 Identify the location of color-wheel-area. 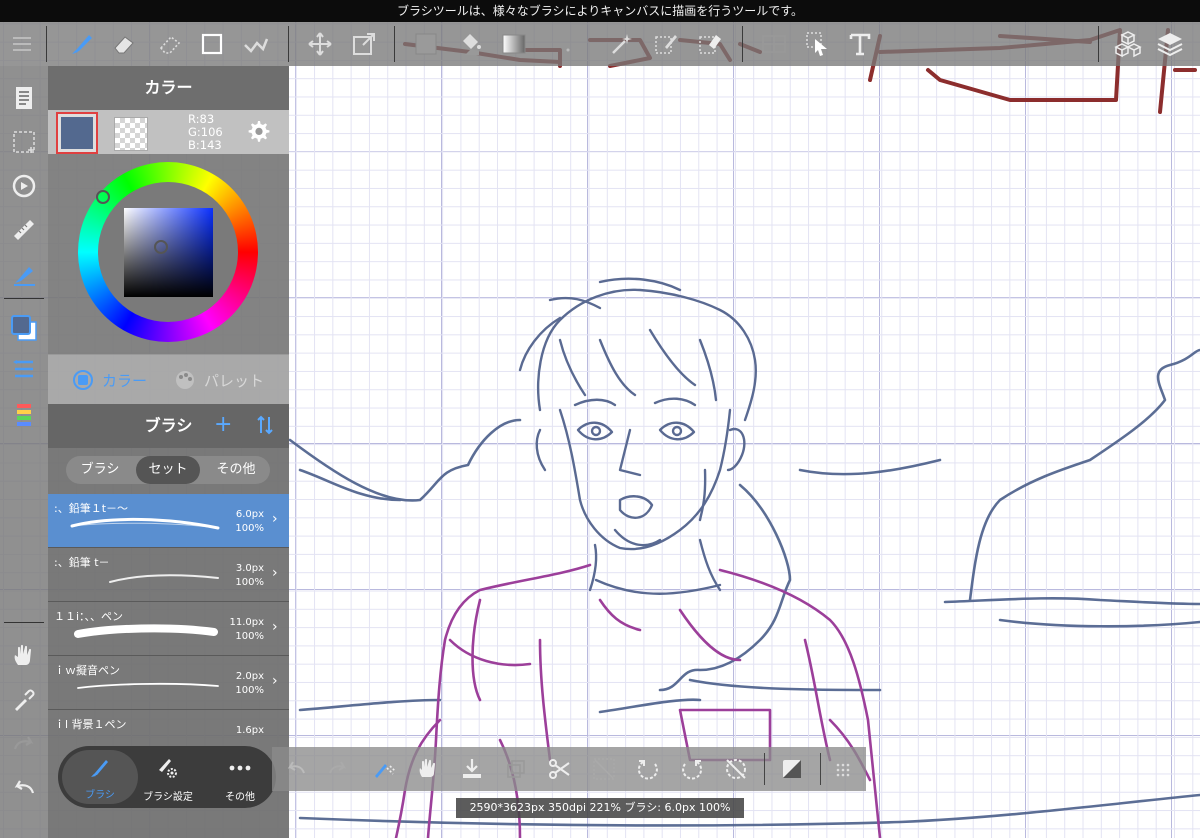
(168, 252).